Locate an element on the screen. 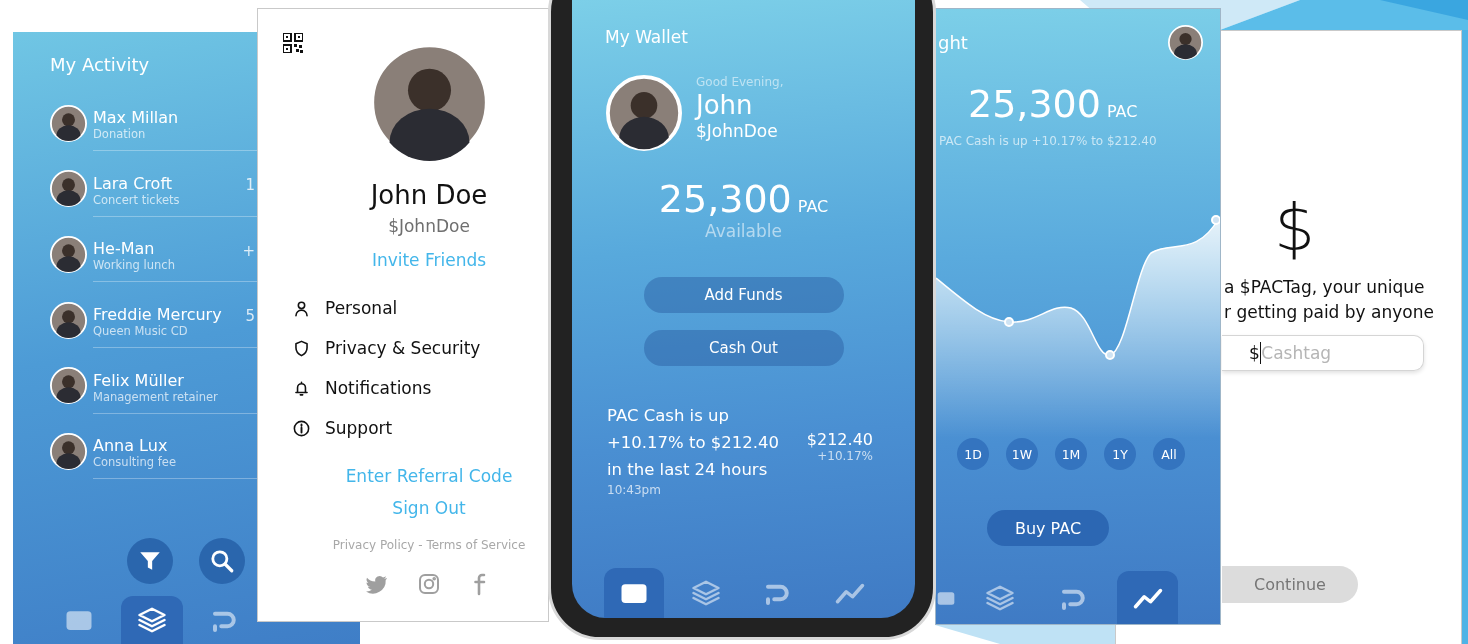  screen-title: ght is located at coordinates (953, 42).